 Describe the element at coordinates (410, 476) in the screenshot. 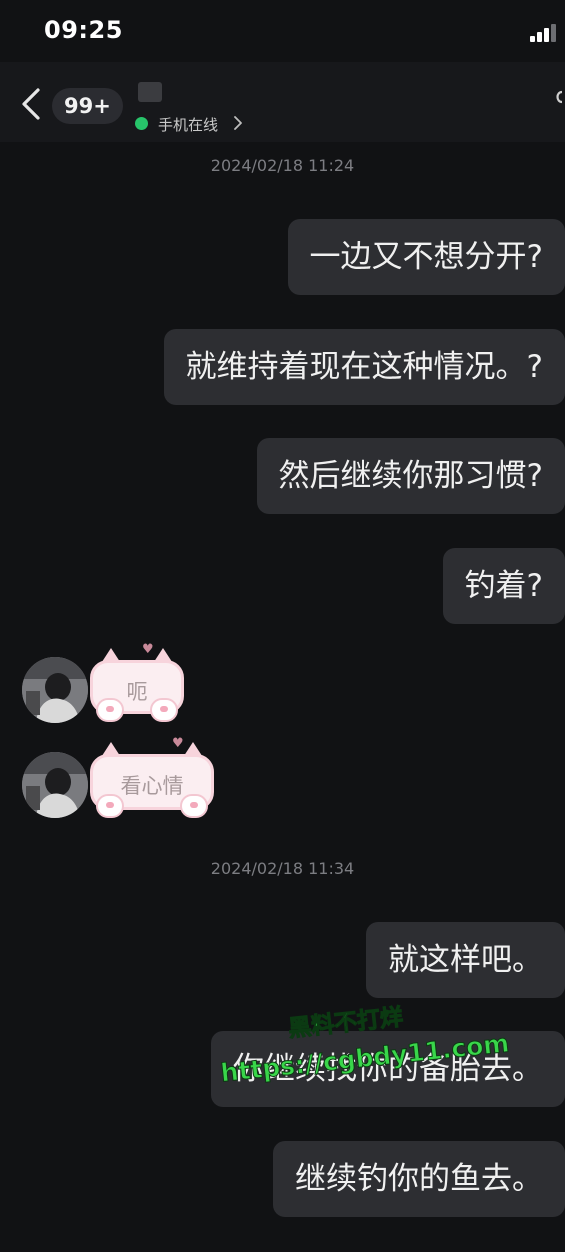

I see `sent-message-bubble: 然后继续你那习惯?` at that location.